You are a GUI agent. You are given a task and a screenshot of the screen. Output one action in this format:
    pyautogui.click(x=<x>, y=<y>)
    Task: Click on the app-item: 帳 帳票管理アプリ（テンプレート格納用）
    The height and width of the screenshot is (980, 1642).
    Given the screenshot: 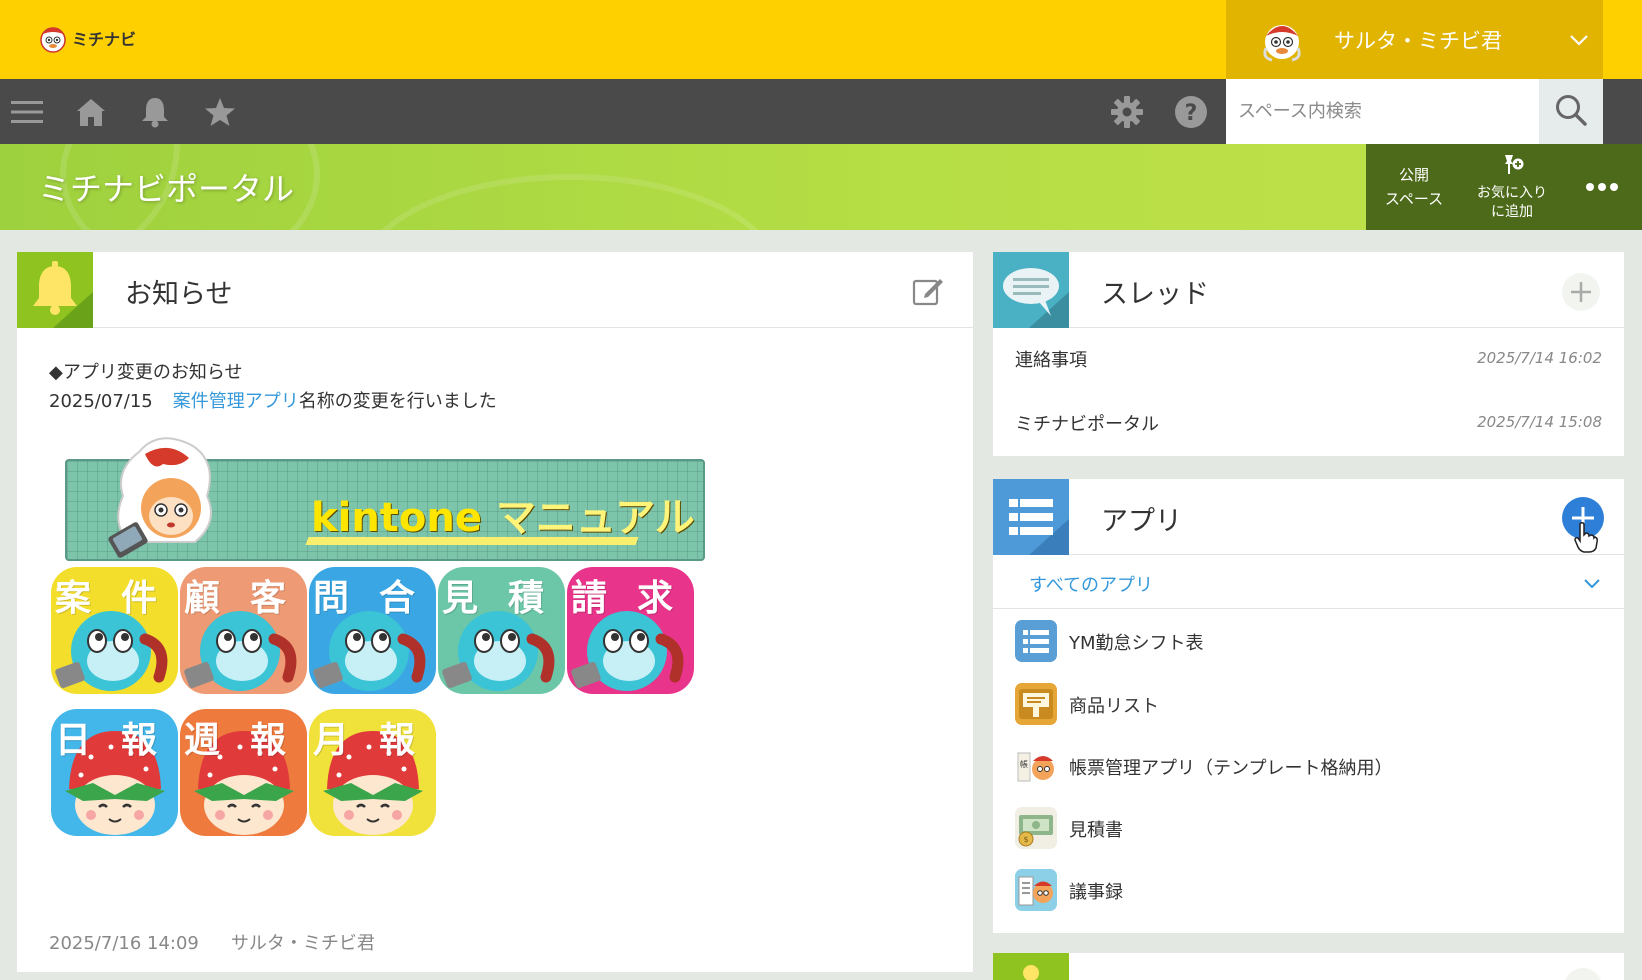 What is the action you would take?
    pyautogui.click(x=1308, y=766)
    